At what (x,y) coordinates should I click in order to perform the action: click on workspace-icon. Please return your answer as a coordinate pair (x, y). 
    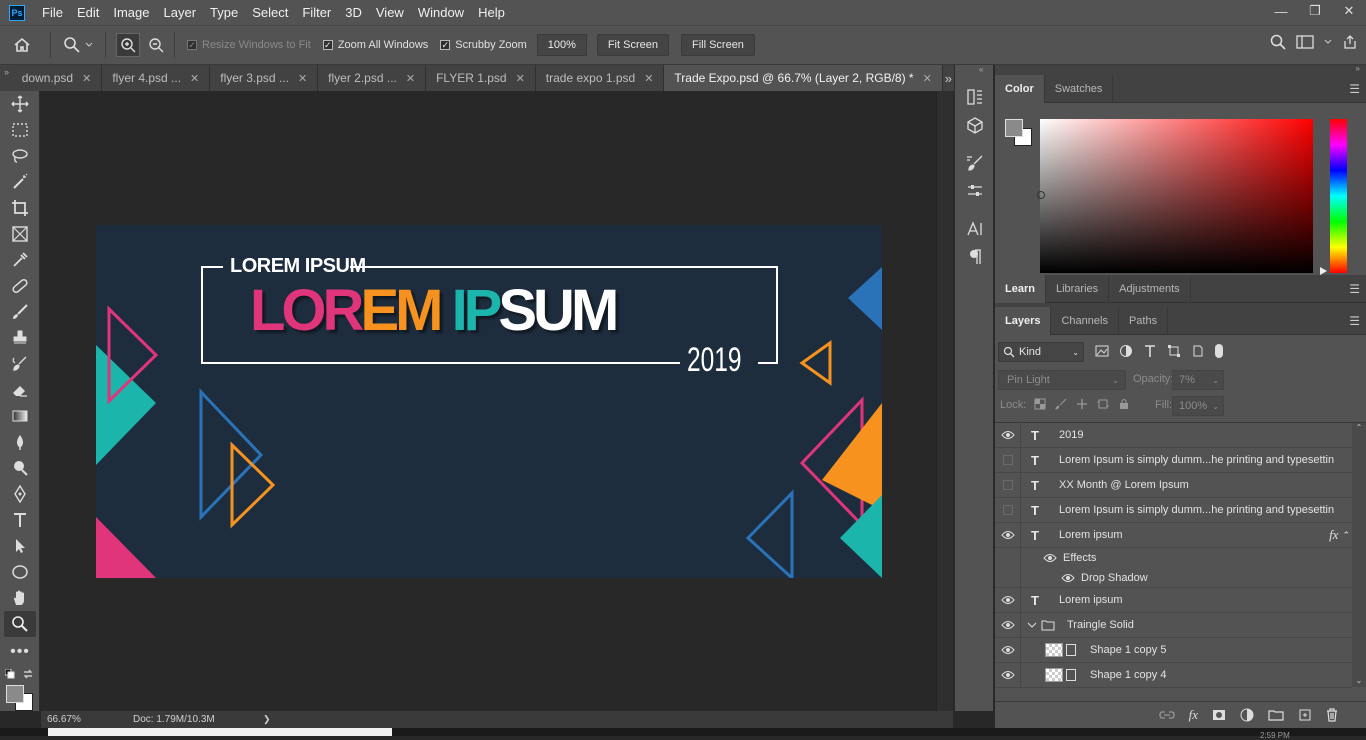
    Looking at the image, I should click on (1305, 42).